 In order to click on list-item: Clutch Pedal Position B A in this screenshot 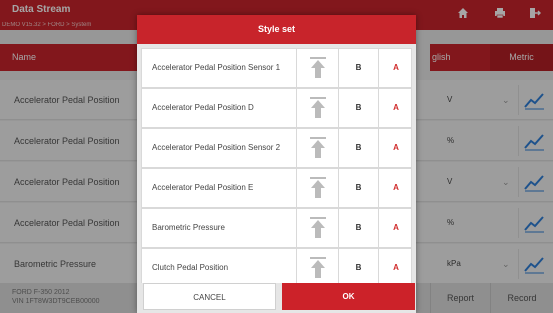, I will do `click(277, 267)`.